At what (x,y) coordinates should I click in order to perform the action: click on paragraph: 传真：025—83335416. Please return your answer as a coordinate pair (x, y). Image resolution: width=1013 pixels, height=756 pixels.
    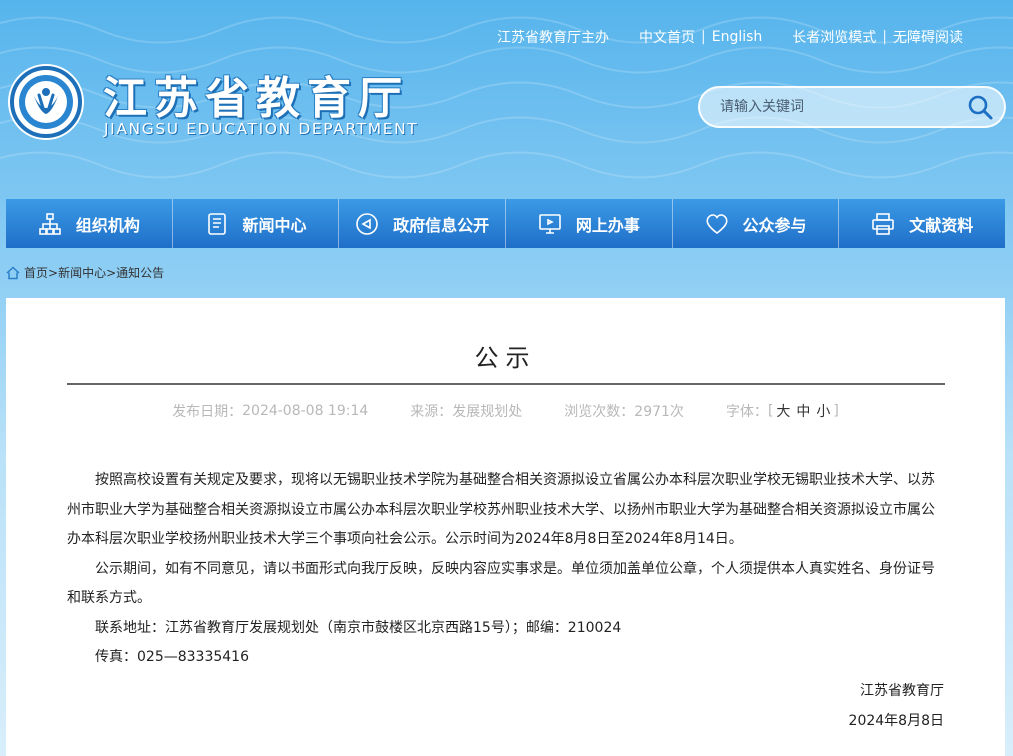
    Looking at the image, I should click on (172, 657).